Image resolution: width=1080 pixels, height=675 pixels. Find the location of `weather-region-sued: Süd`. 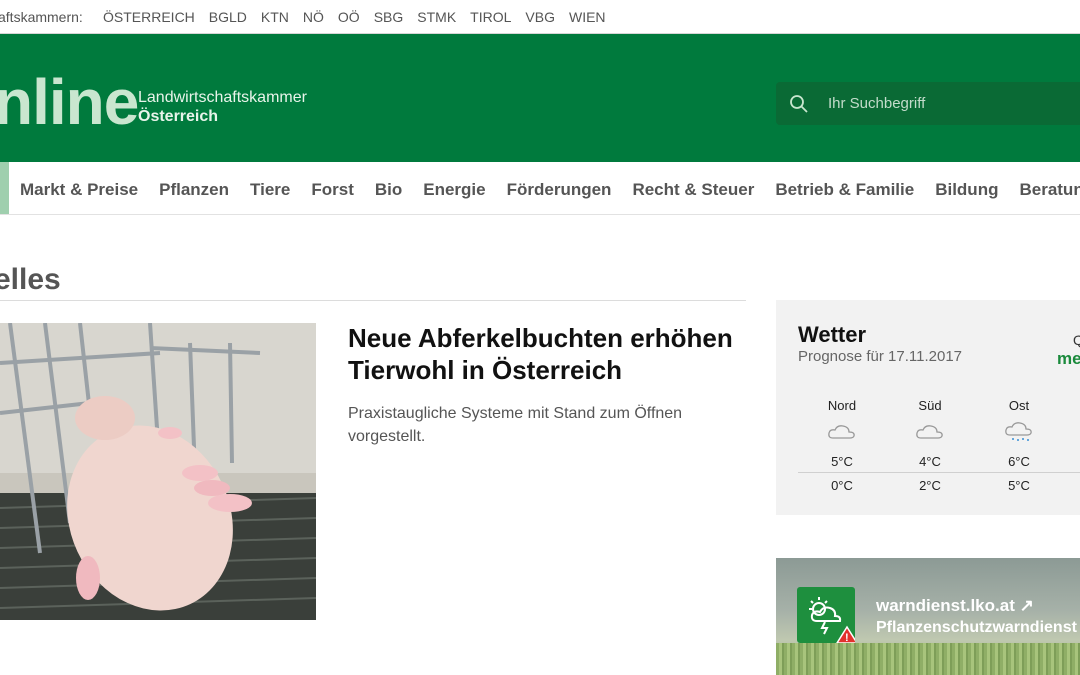

weather-region-sued: Süd is located at coordinates (930, 405).